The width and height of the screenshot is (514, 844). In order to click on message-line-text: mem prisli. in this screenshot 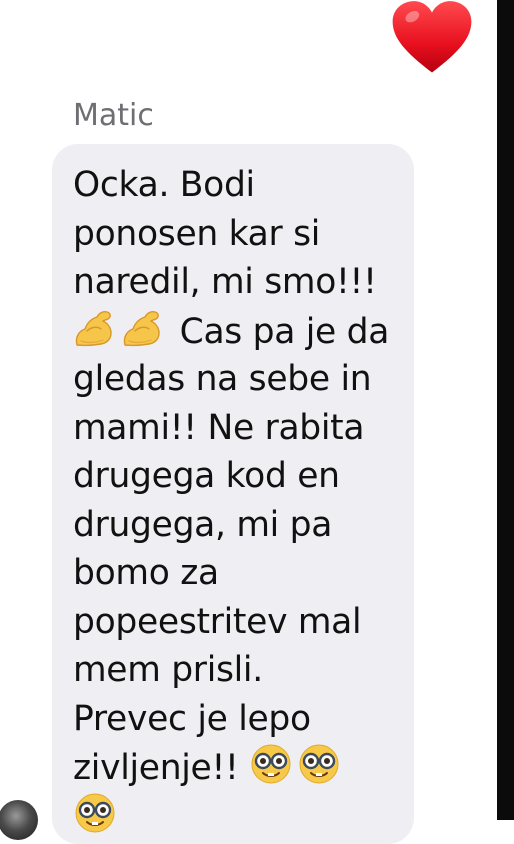, I will do `click(168, 670)`.